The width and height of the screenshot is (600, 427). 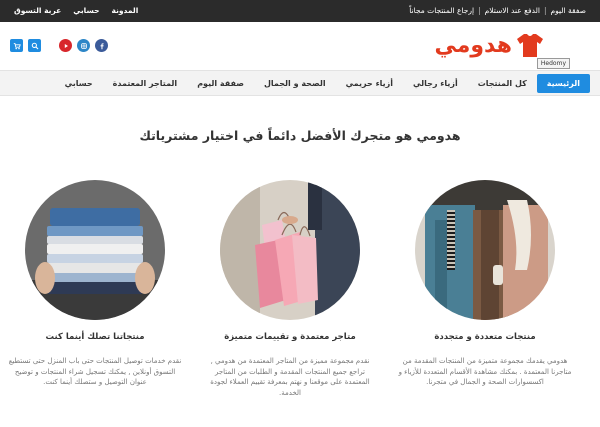 What do you see at coordinates (86, 10) in the screenshot?
I see `top-link-account: حسابي` at bounding box center [86, 10].